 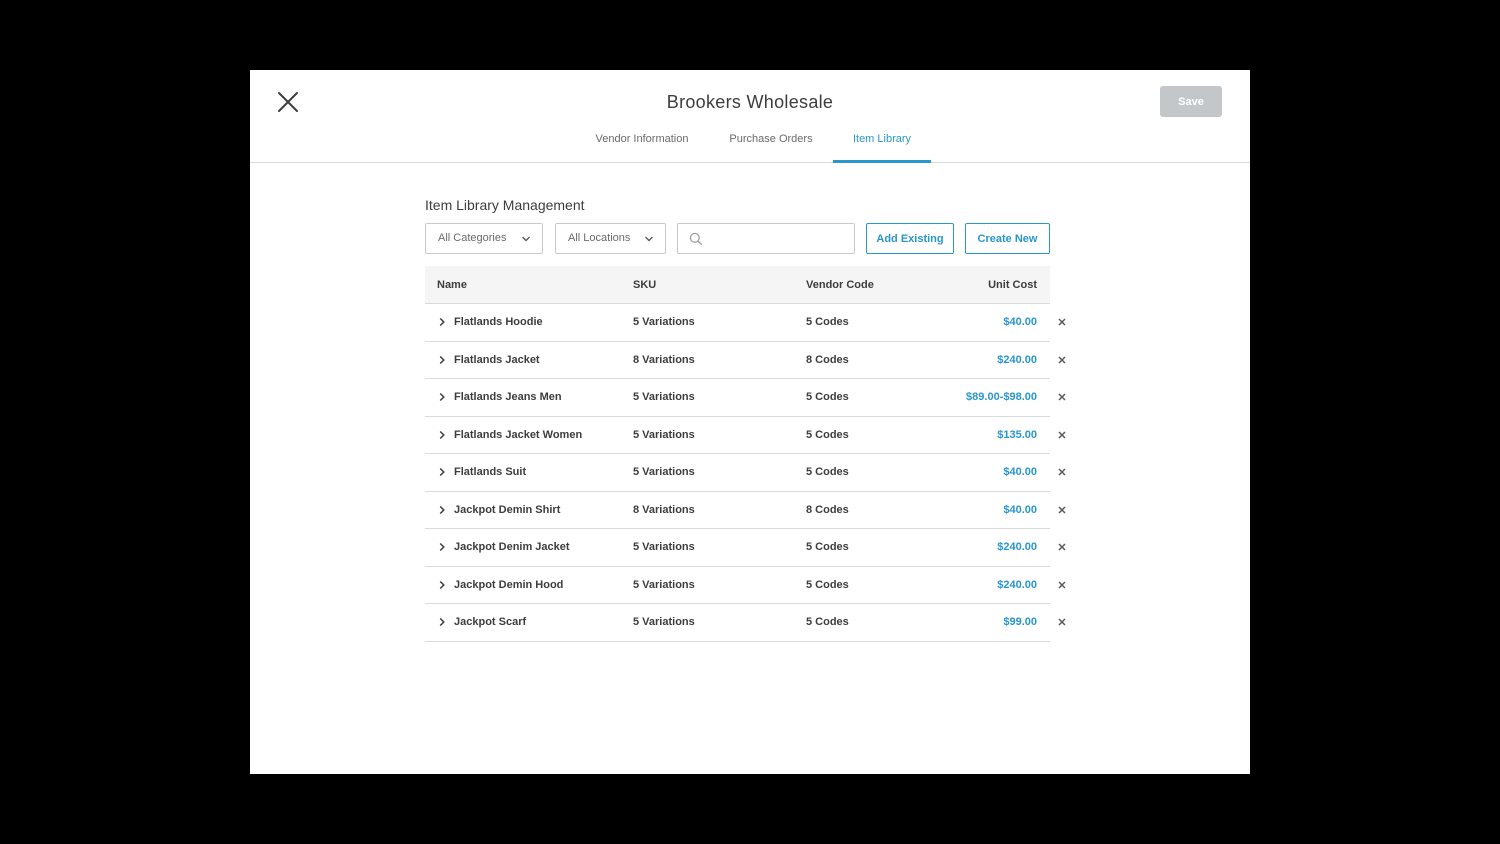 I want to click on item-name: Flatlands Suit, so click(x=490, y=472).